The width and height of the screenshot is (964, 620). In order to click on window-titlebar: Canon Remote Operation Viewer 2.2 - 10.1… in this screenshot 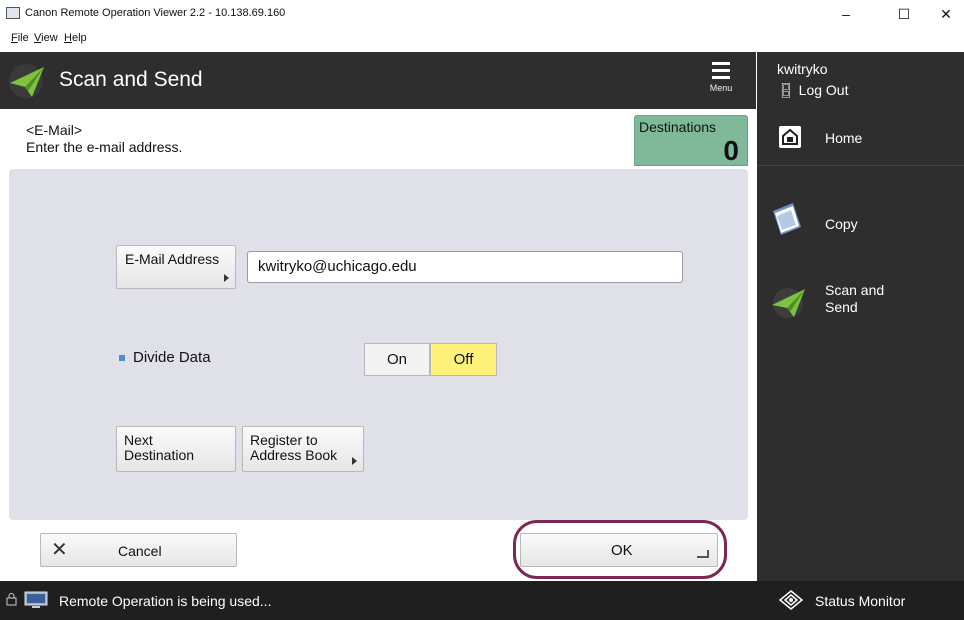, I will do `click(482, 14)`.